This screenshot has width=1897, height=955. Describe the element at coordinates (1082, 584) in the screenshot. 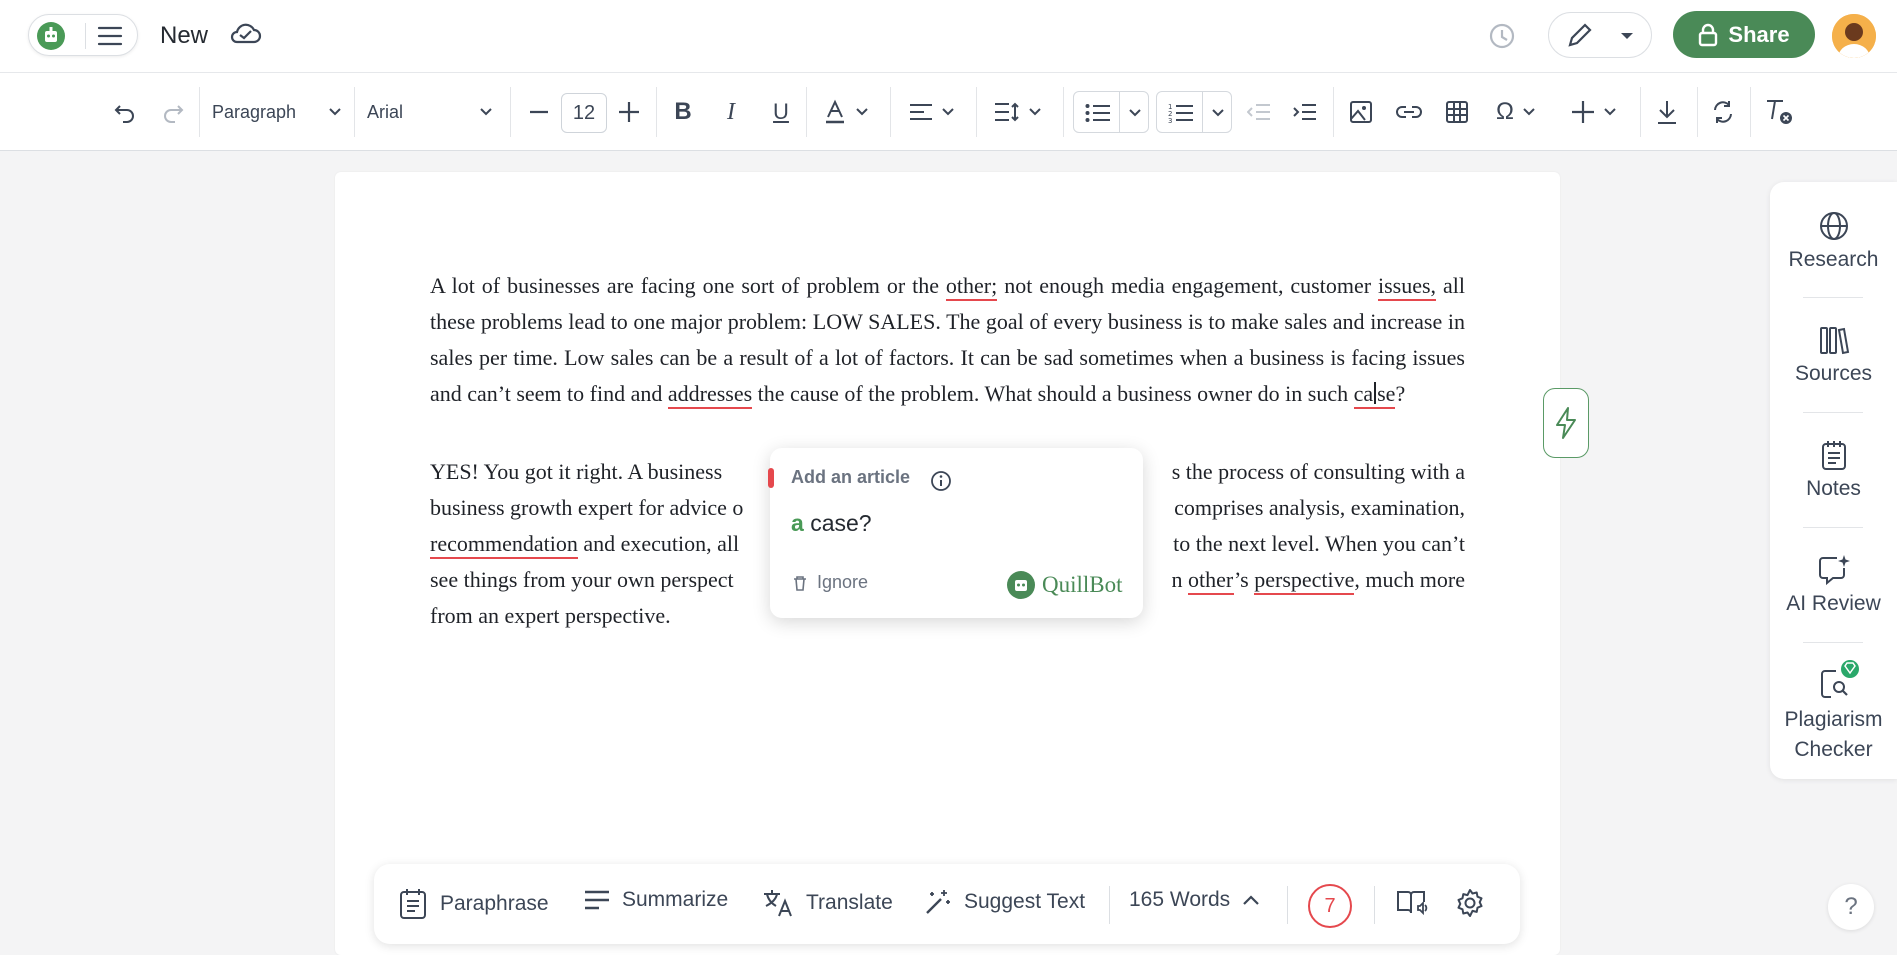

I see `brand-name: QuillBot` at that location.